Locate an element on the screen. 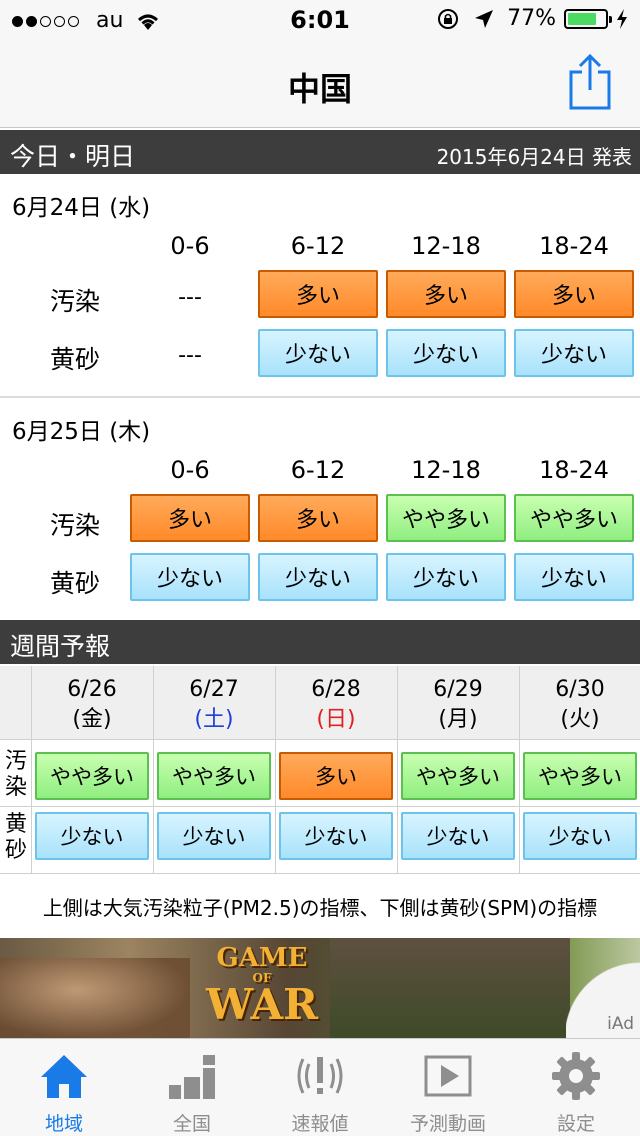 The width and height of the screenshot is (640, 1136). status-bar: au 6:01 77% is located at coordinates (320, 20).